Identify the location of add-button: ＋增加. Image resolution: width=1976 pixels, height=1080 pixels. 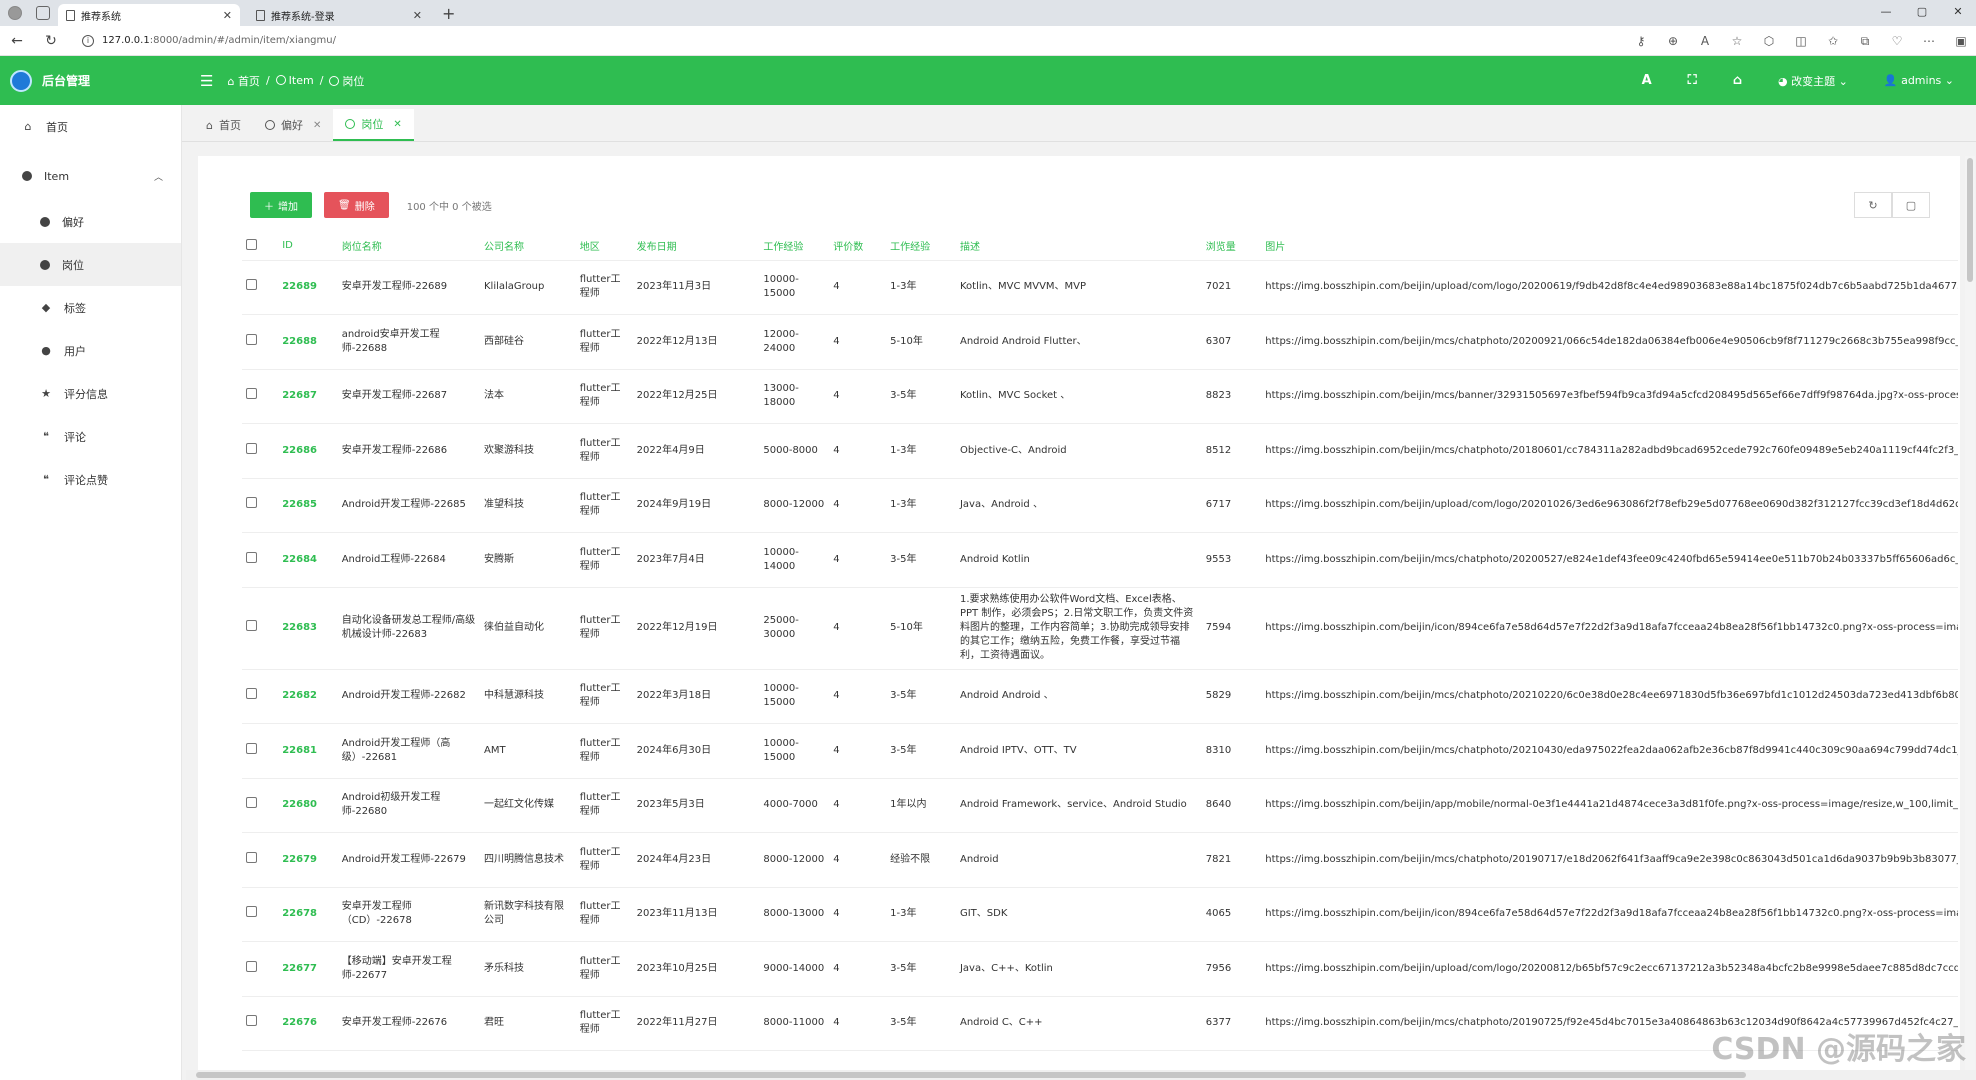
(281, 205).